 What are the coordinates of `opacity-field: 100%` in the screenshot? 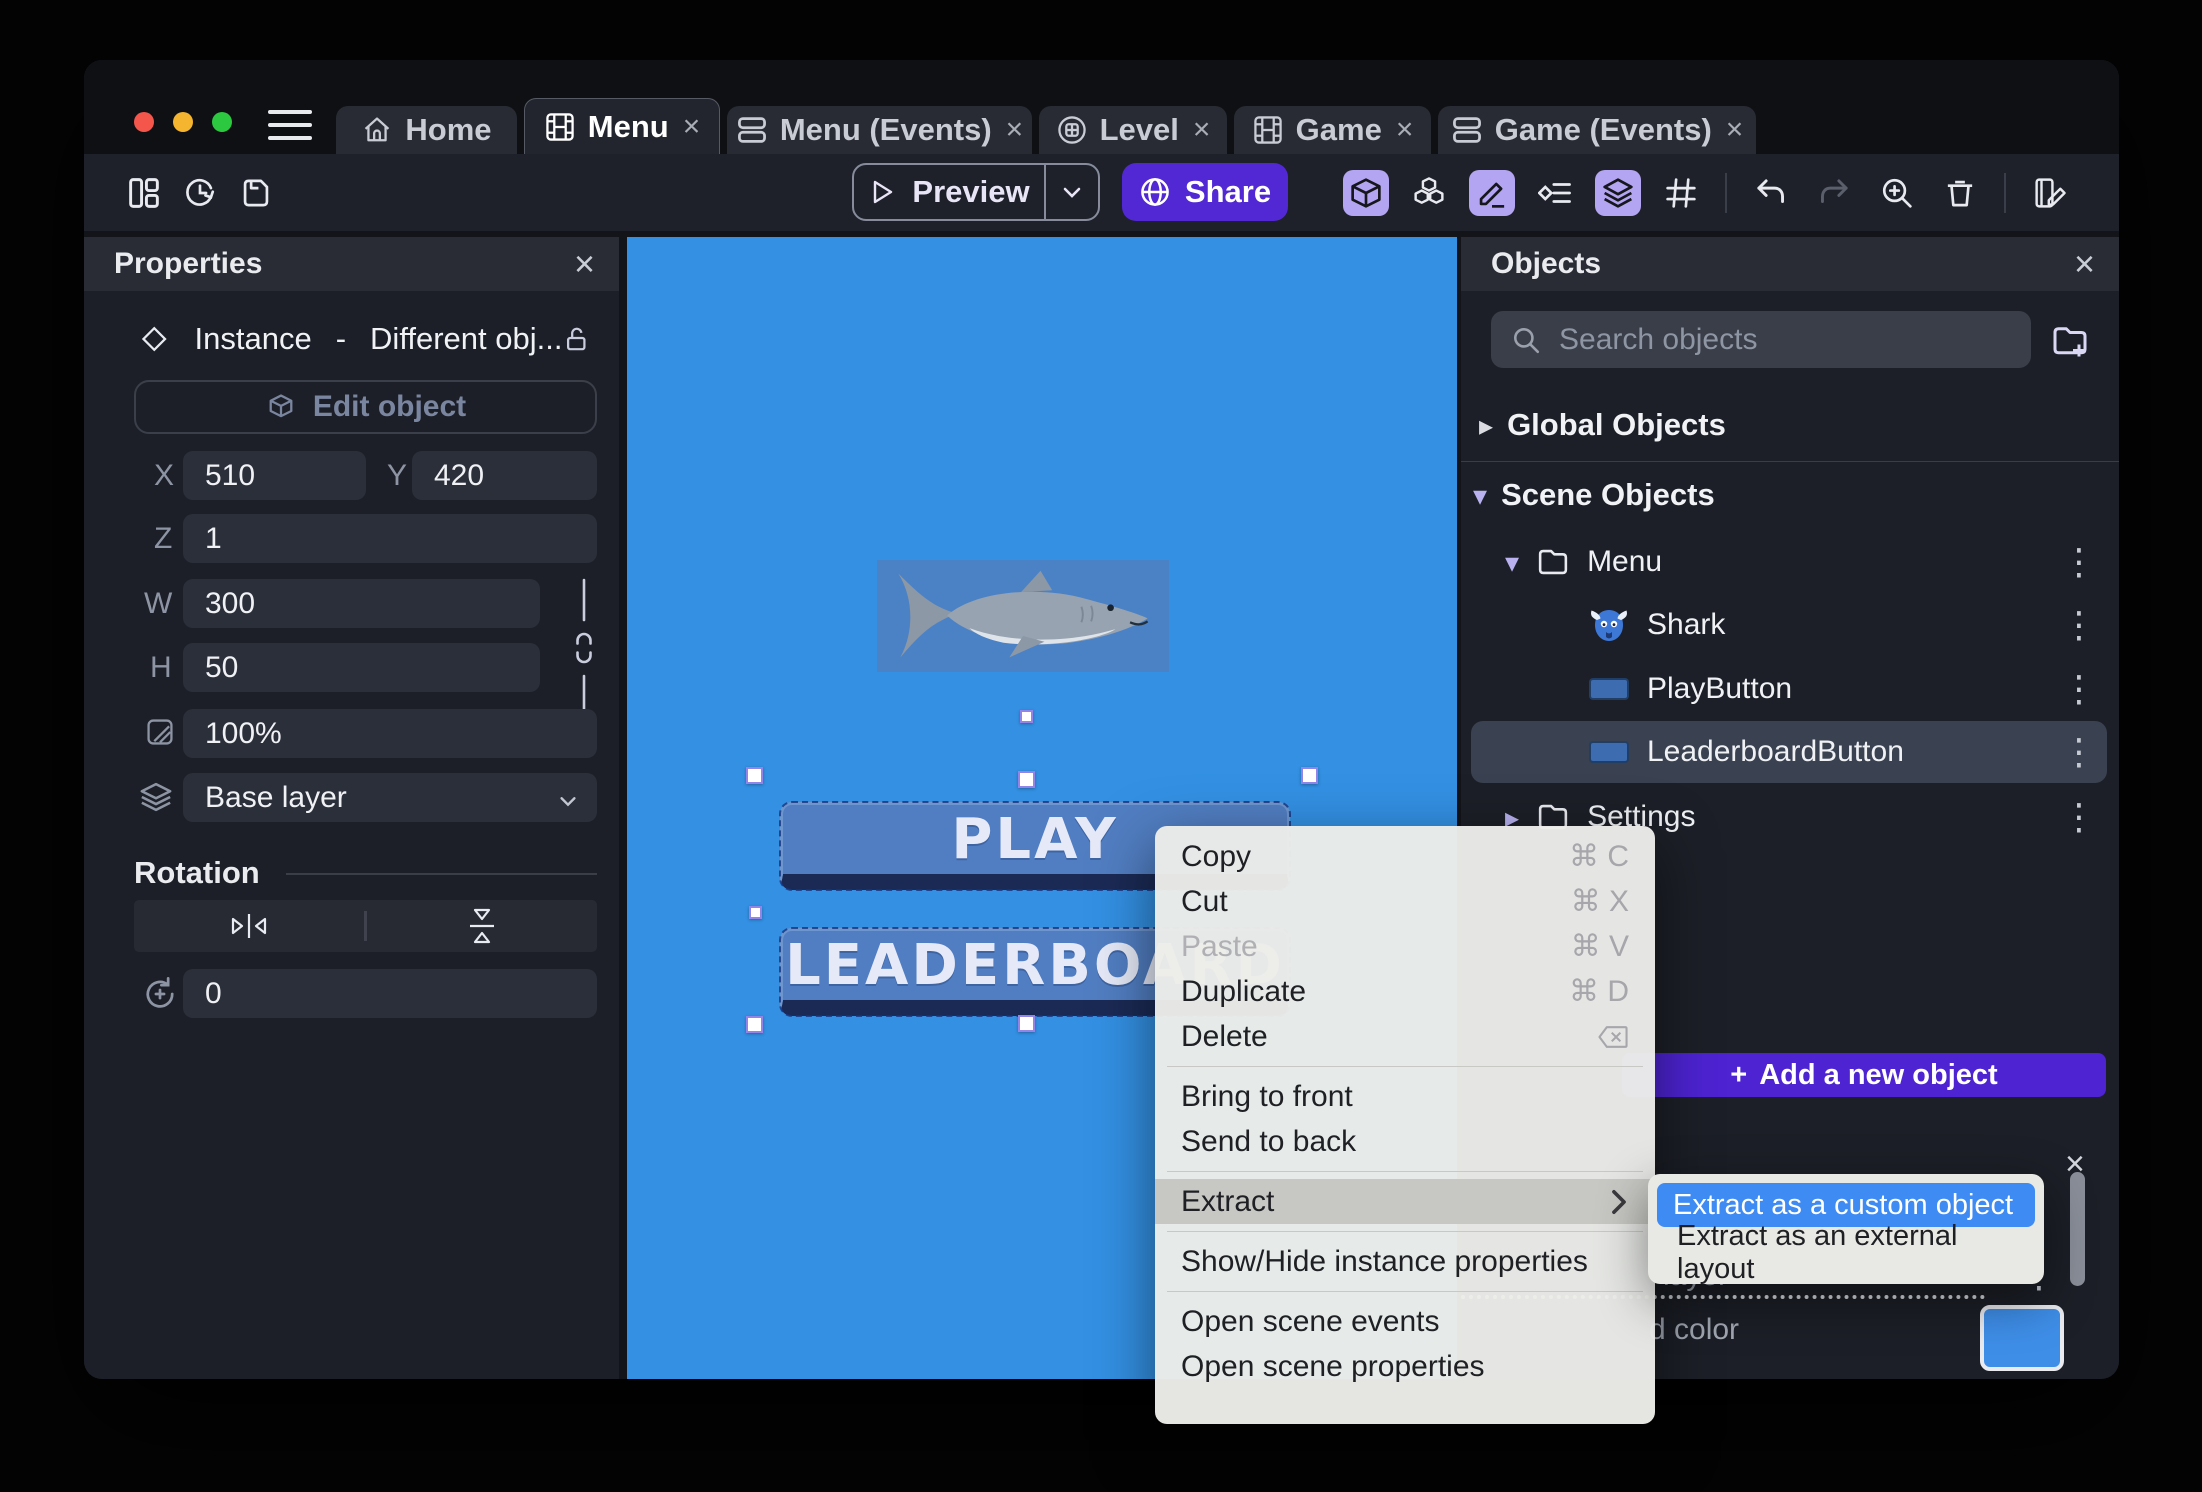 It's located at (390, 733).